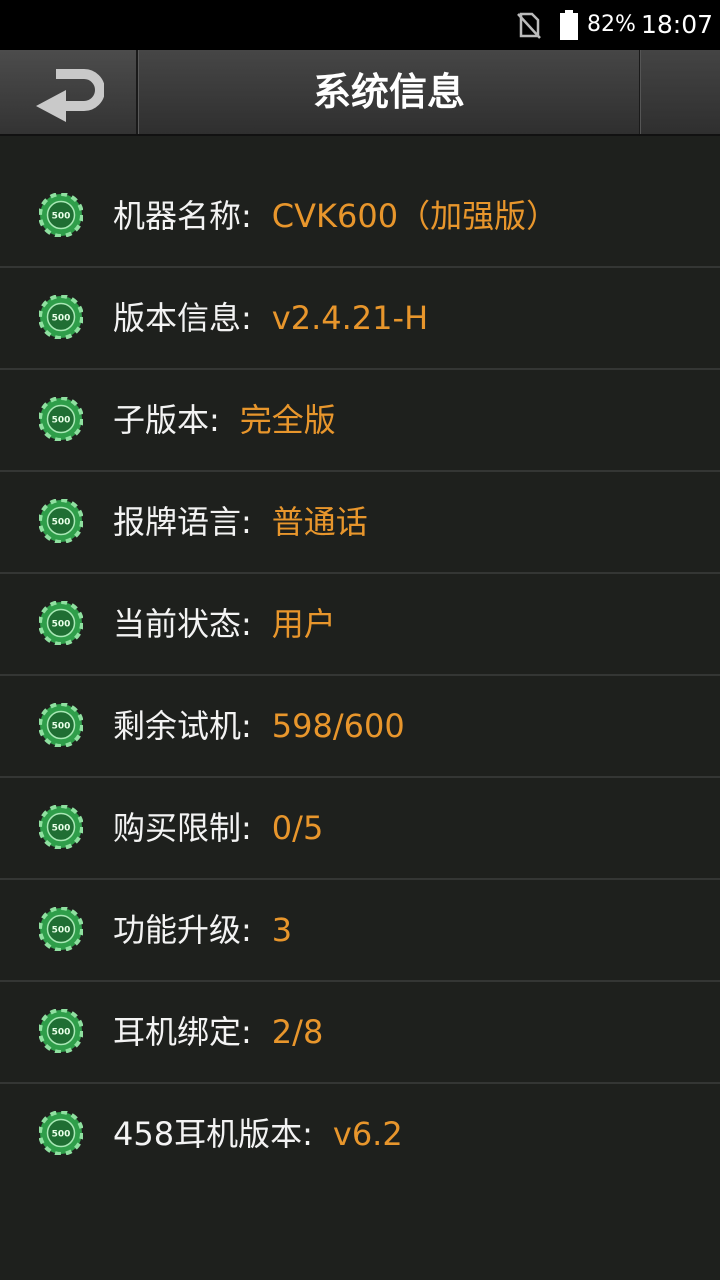 The height and width of the screenshot is (1280, 720). I want to click on info-row-text: 机器名称: CVK600（加强版）, so click(335, 216).